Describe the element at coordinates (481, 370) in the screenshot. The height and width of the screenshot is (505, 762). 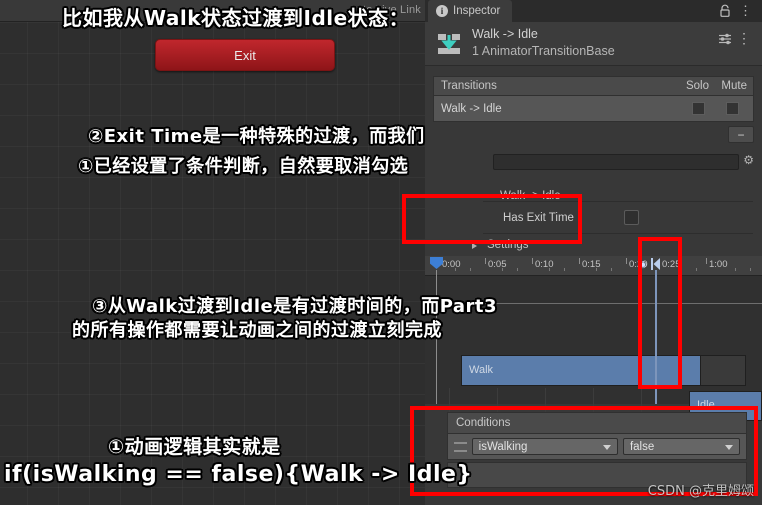
I see `walk-clip-label: Walk` at that location.